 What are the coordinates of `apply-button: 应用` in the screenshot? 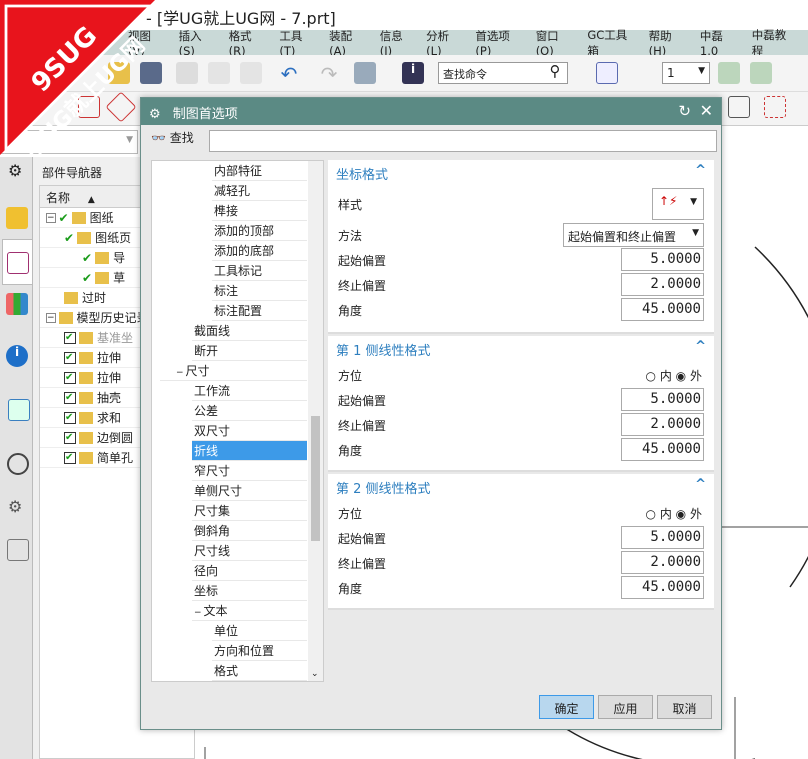 It's located at (625, 707).